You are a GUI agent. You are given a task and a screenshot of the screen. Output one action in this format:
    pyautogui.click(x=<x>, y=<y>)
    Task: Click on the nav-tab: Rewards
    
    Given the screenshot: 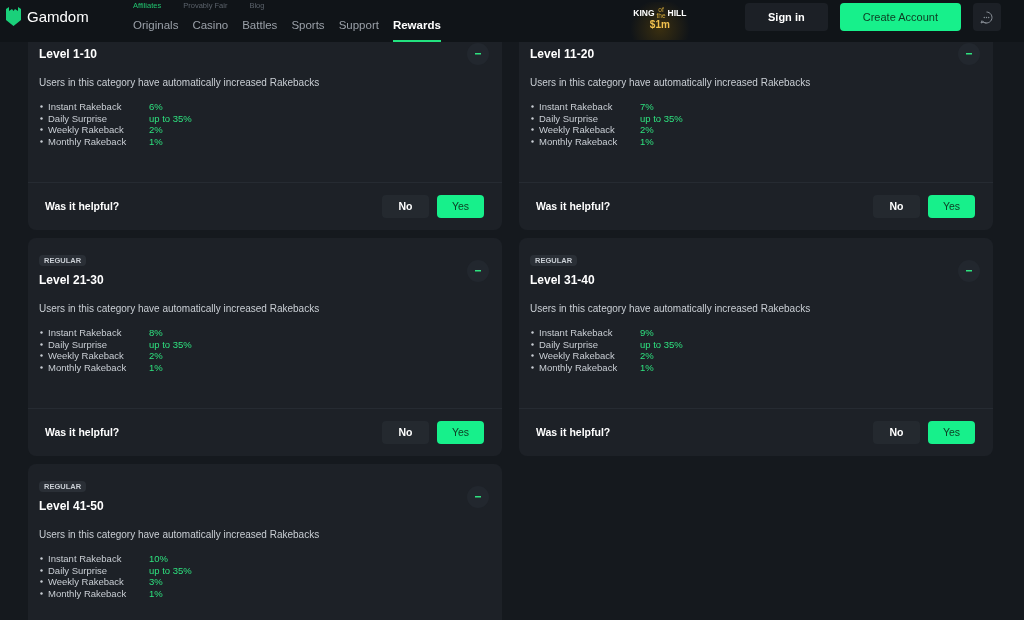 What is the action you would take?
    pyautogui.click(x=416, y=28)
    